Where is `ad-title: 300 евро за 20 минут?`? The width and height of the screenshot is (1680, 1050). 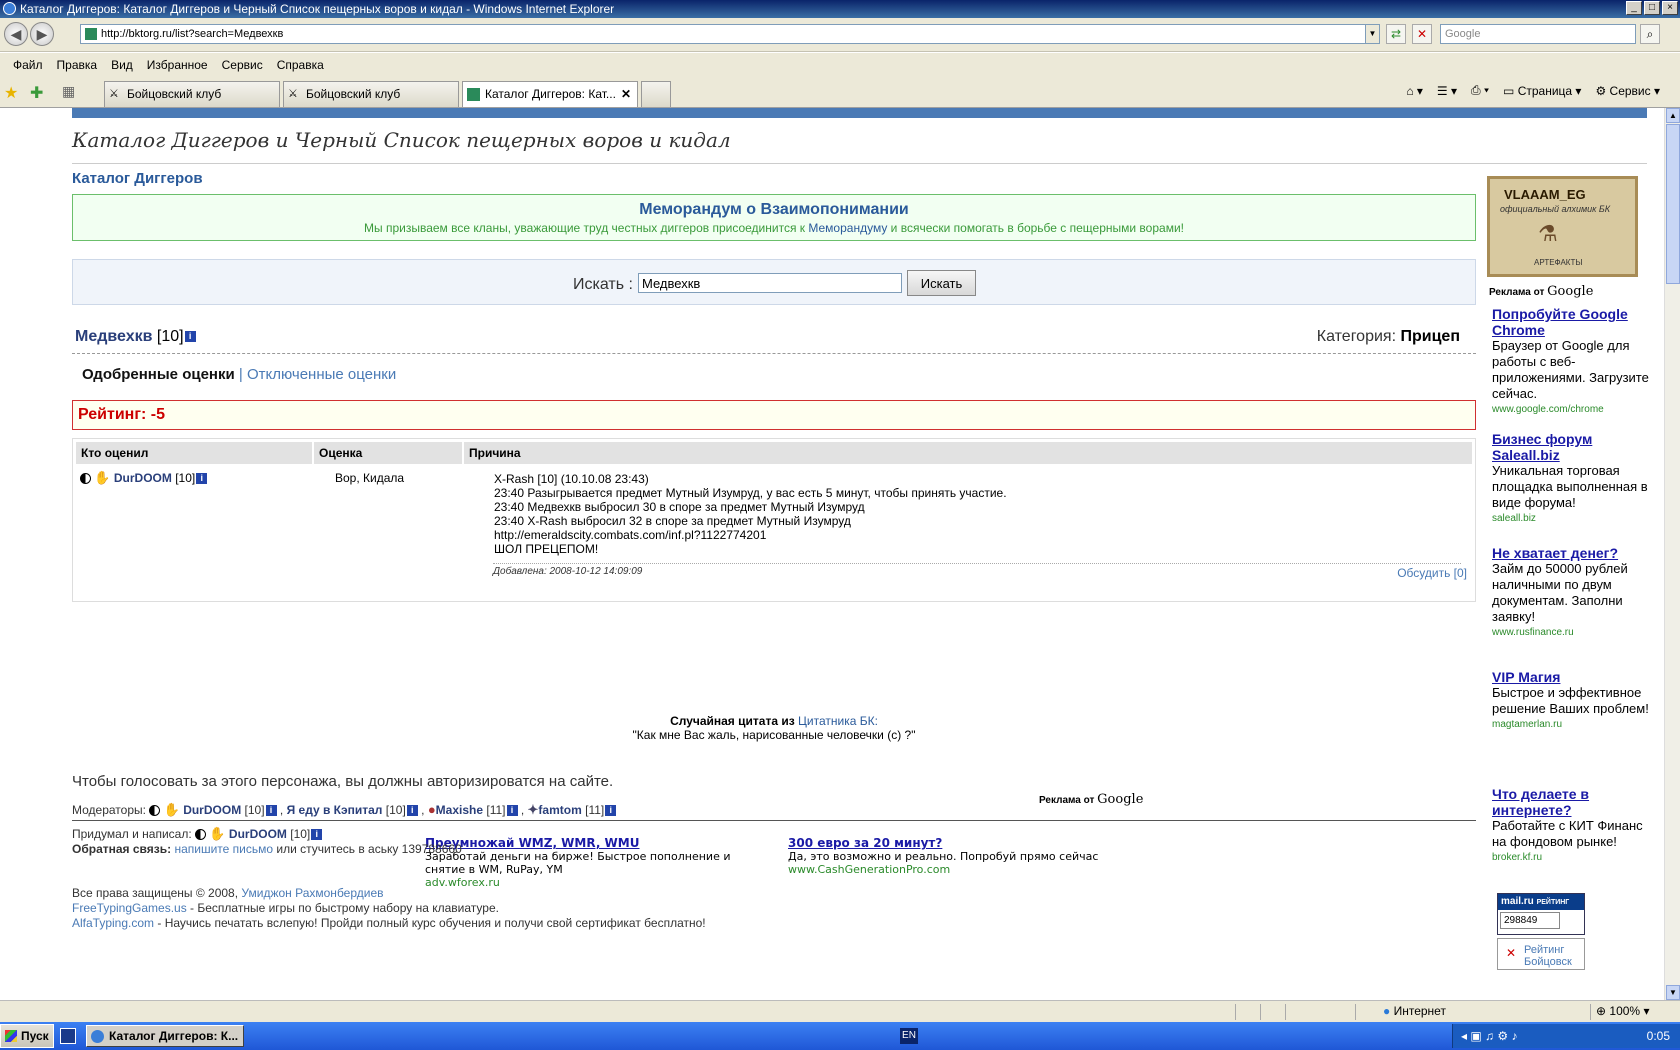 ad-title: 300 евро за 20 минут? is located at coordinates (948, 843).